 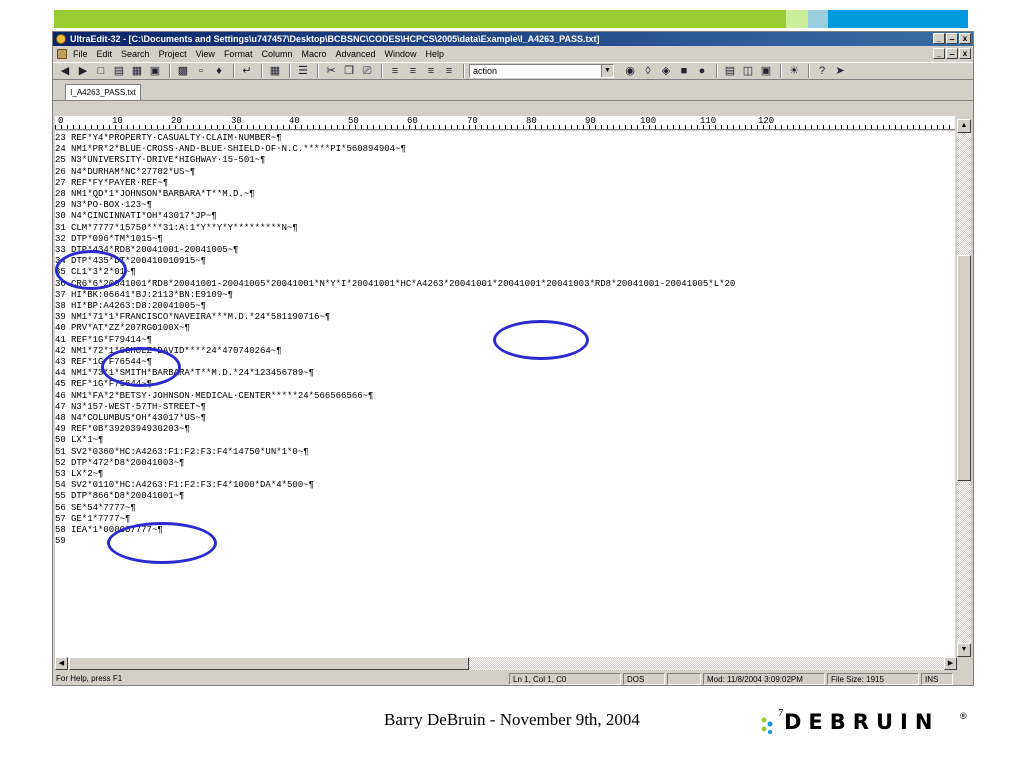 I want to click on code-line: 50 LX*1~¶, so click(x=79, y=440).